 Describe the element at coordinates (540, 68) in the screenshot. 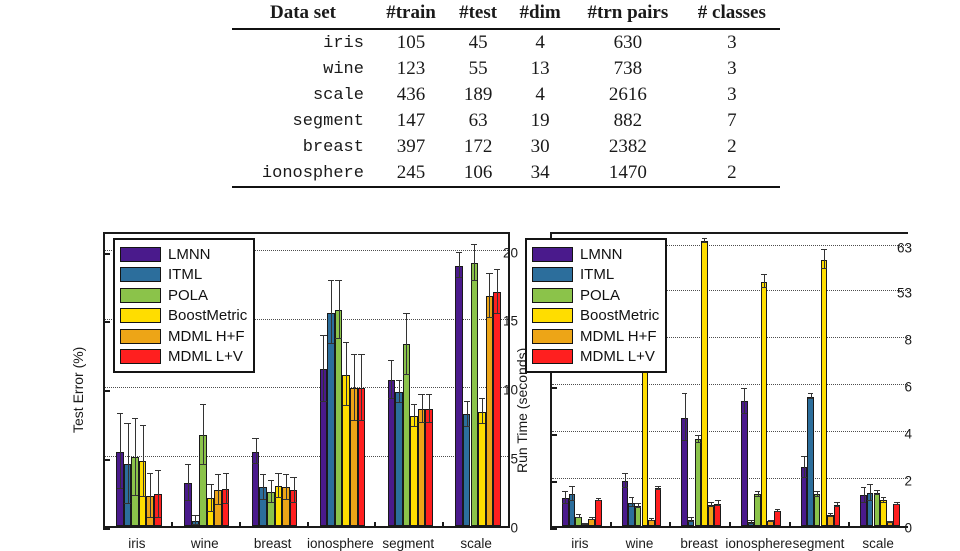

I see `cell-dim: 13` at that location.